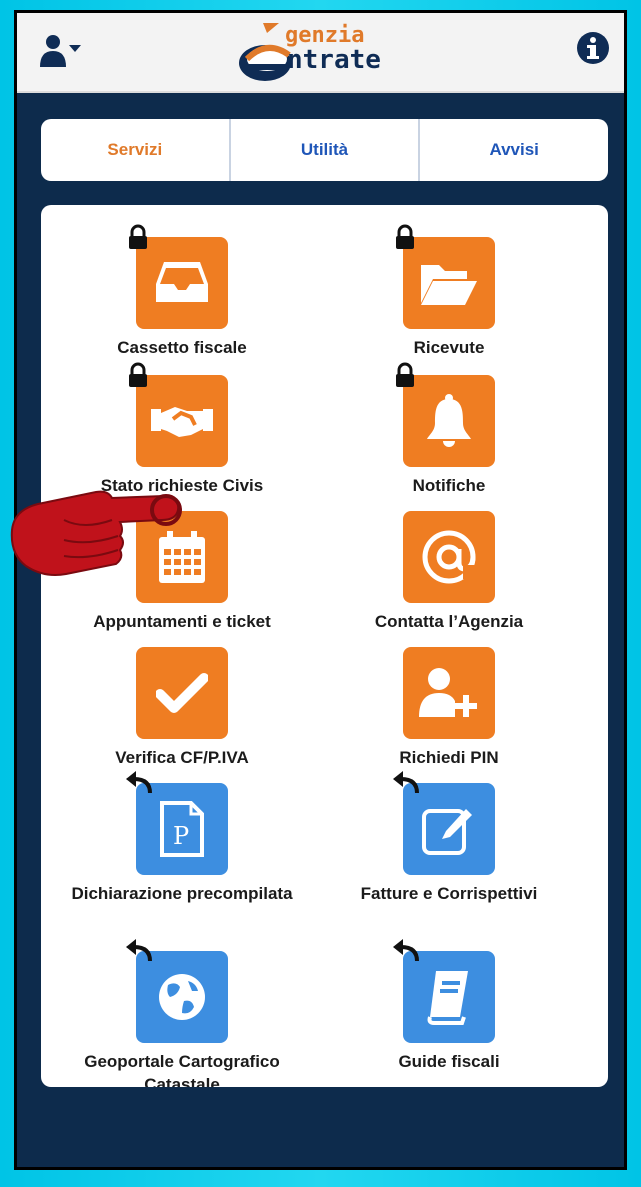 The image size is (641, 1187). I want to click on document-p-icon: P, so click(182, 829).